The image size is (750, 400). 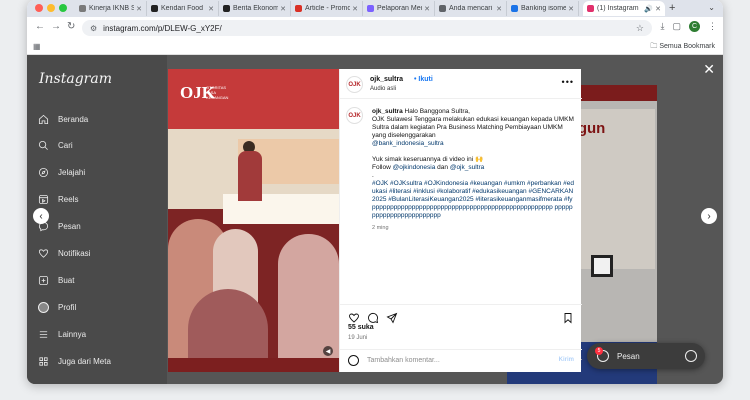 What do you see at coordinates (640, 28) in the screenshot?
I see `bookmark-star-icon: ☆` at bounding box center [640, 28].